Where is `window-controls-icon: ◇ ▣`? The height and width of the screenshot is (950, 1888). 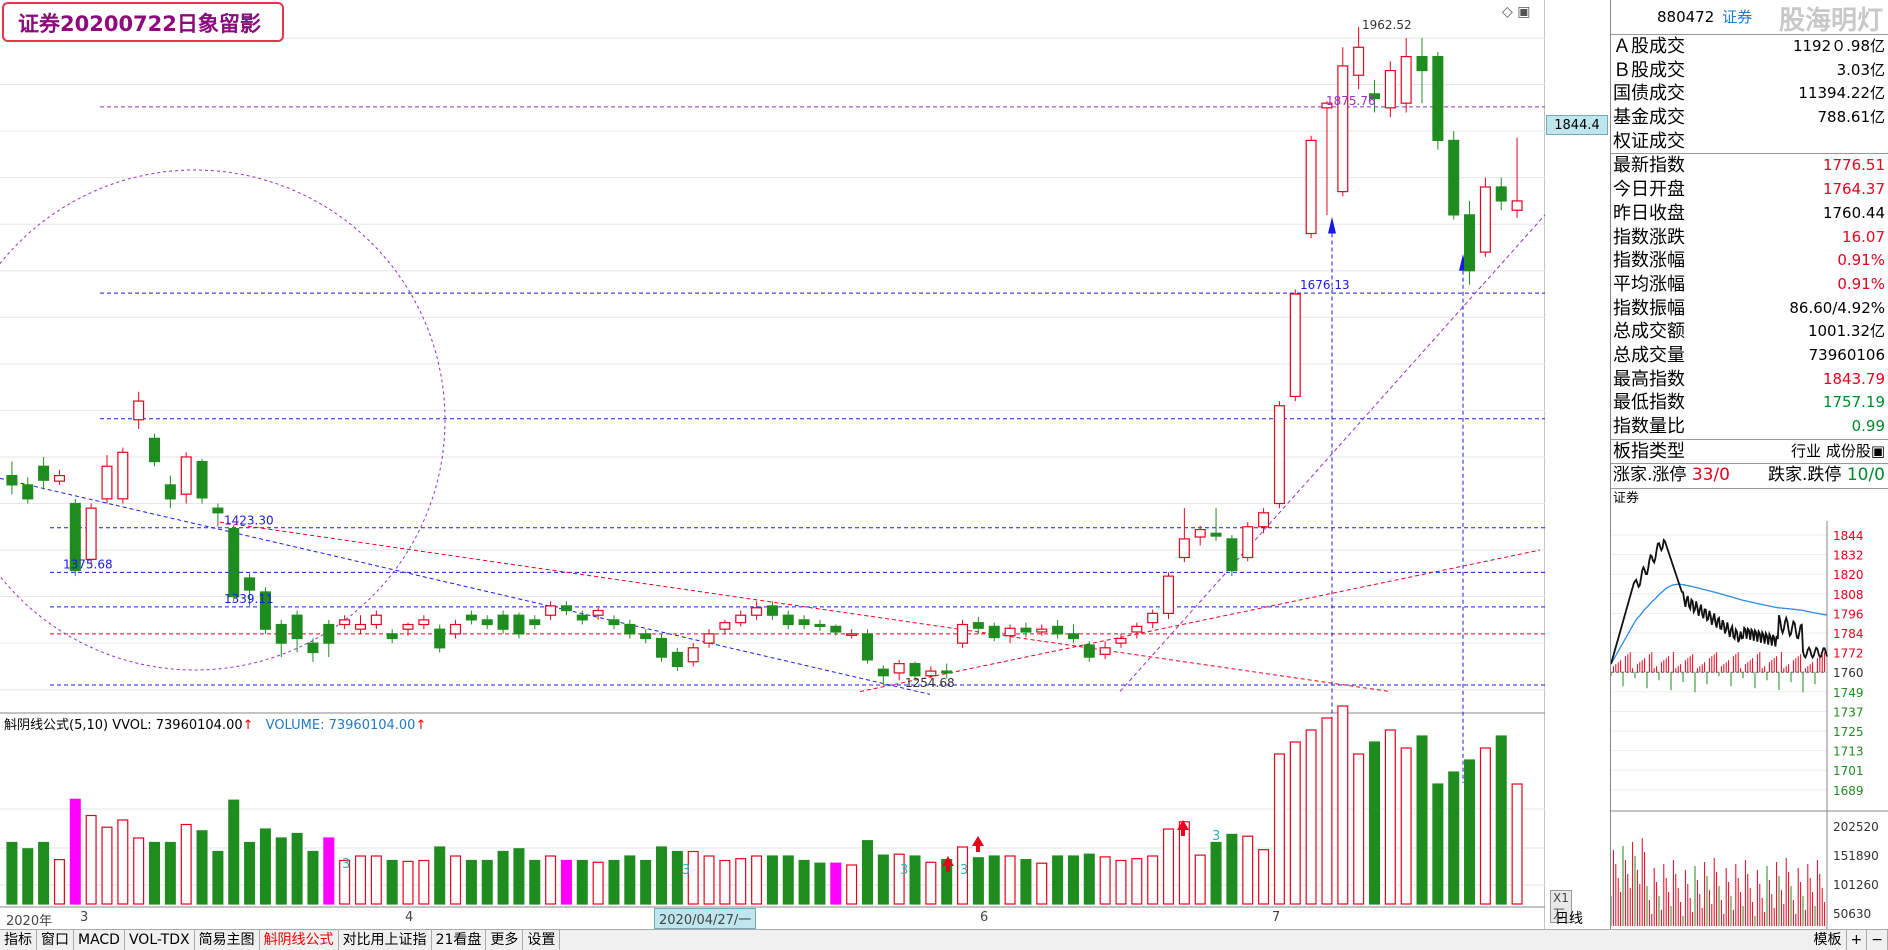 window-controls-icon: ◇ ▣ is located at coordinates (1516, 12).